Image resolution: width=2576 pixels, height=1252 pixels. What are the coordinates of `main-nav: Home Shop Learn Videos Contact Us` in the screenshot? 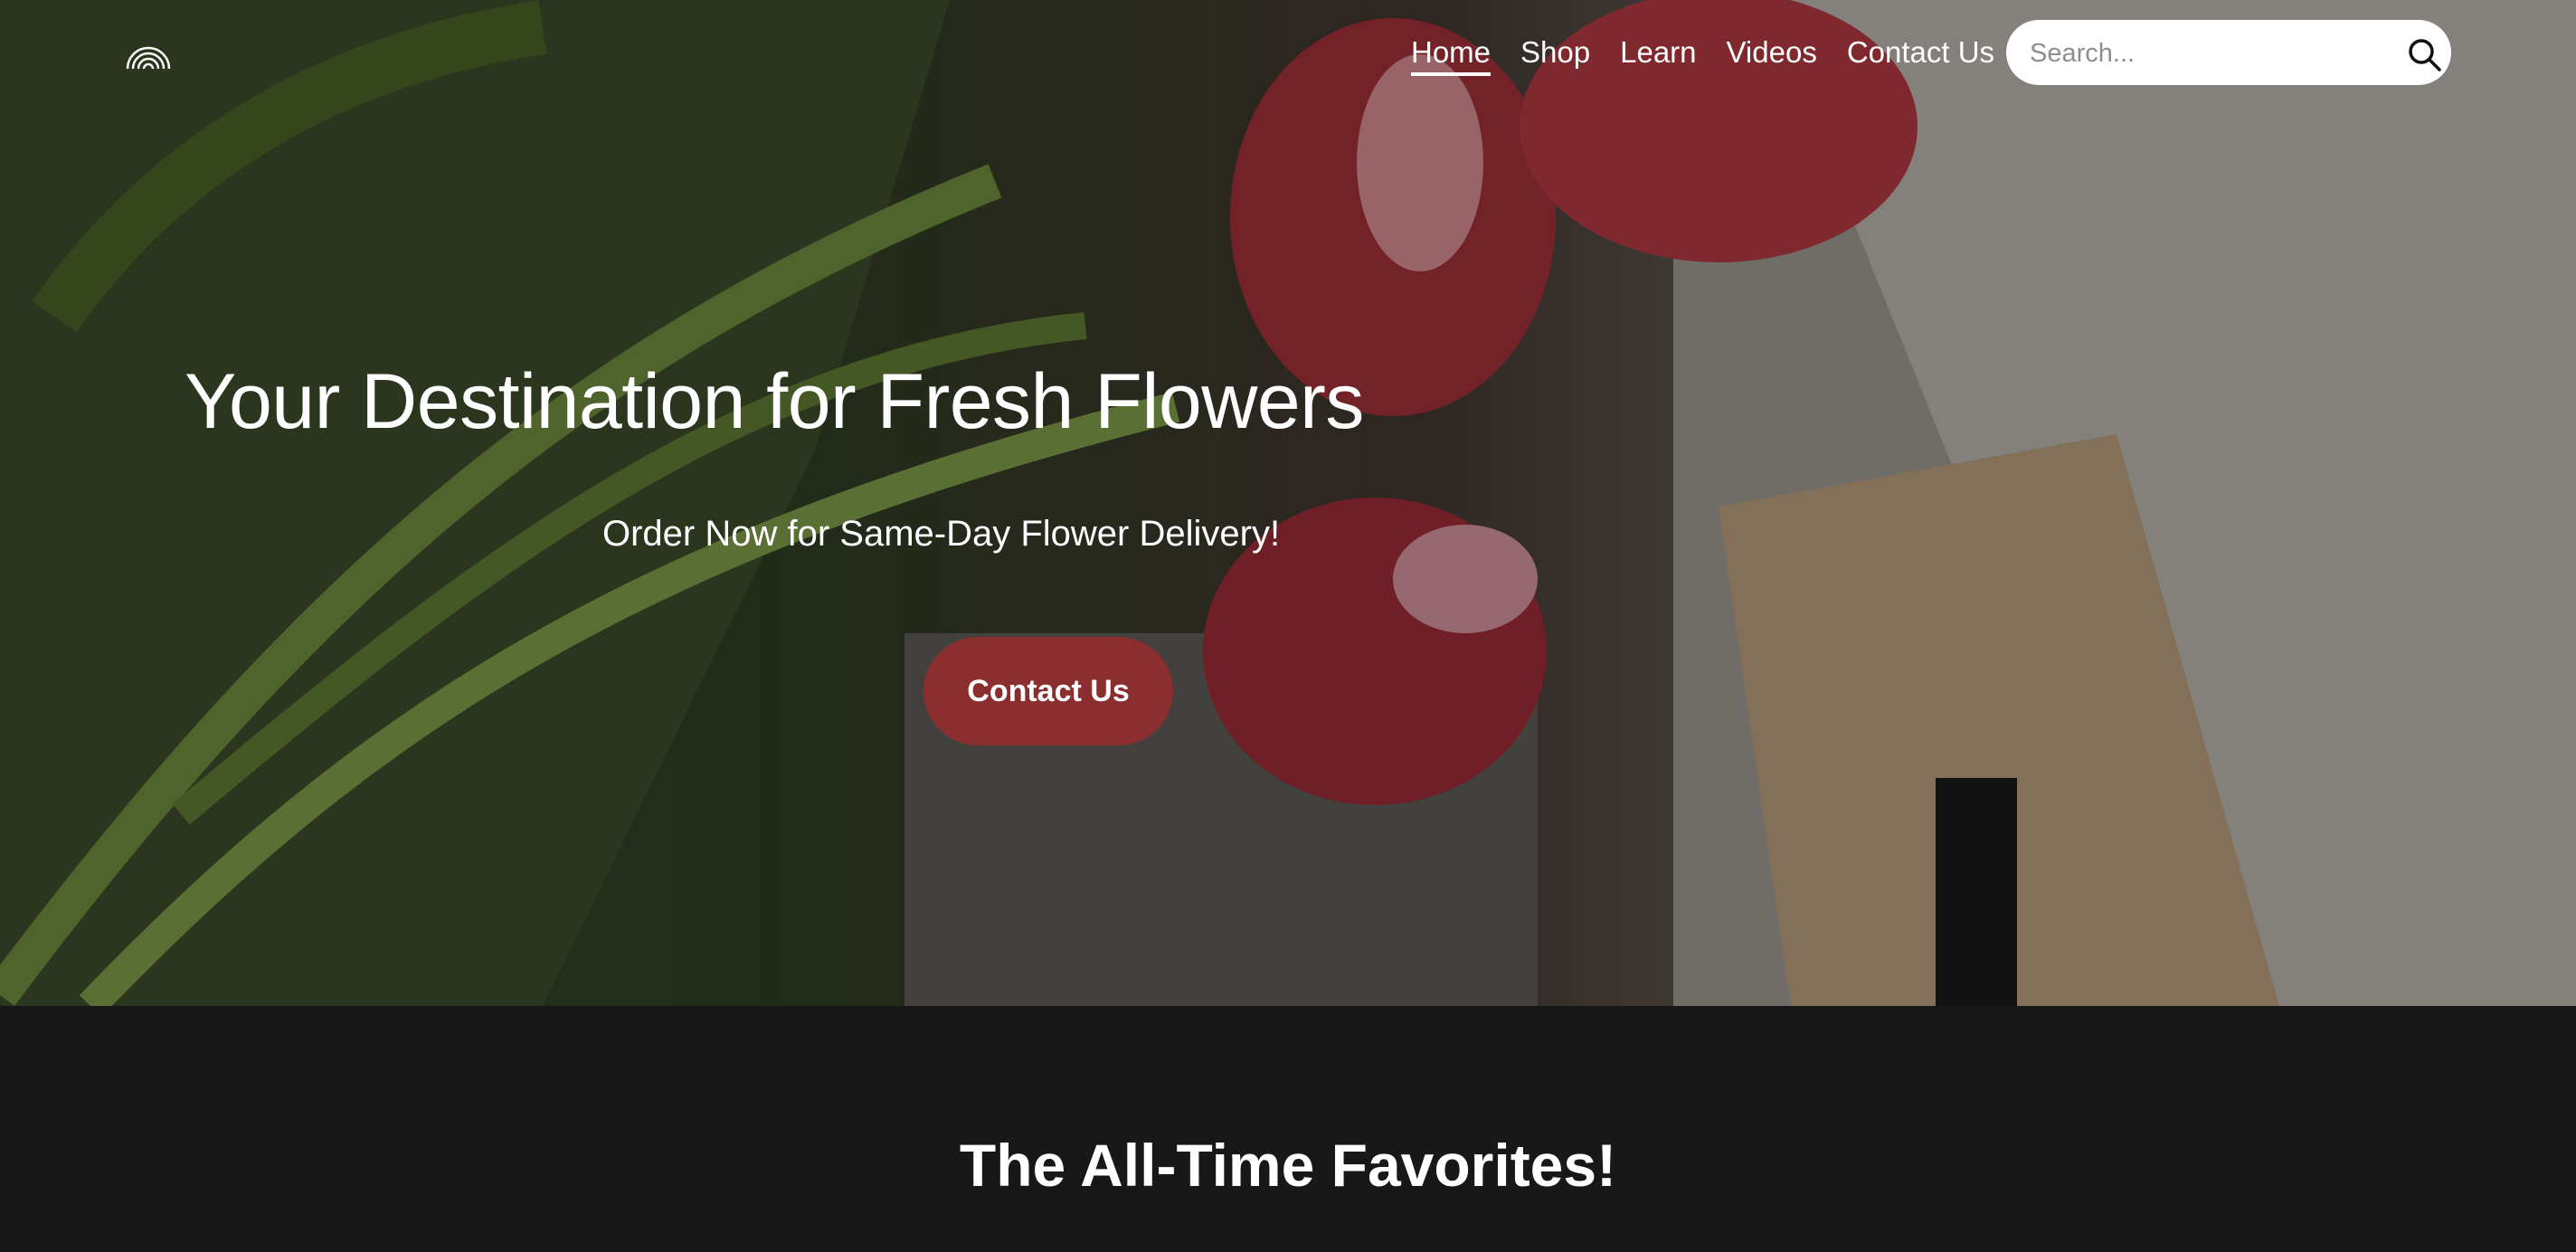 It's located at (1717, 54).